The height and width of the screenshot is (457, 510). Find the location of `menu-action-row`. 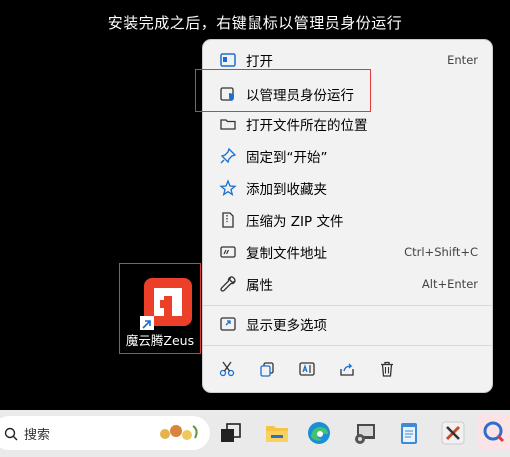

menu-action-row is located at coordinates (347, 369).